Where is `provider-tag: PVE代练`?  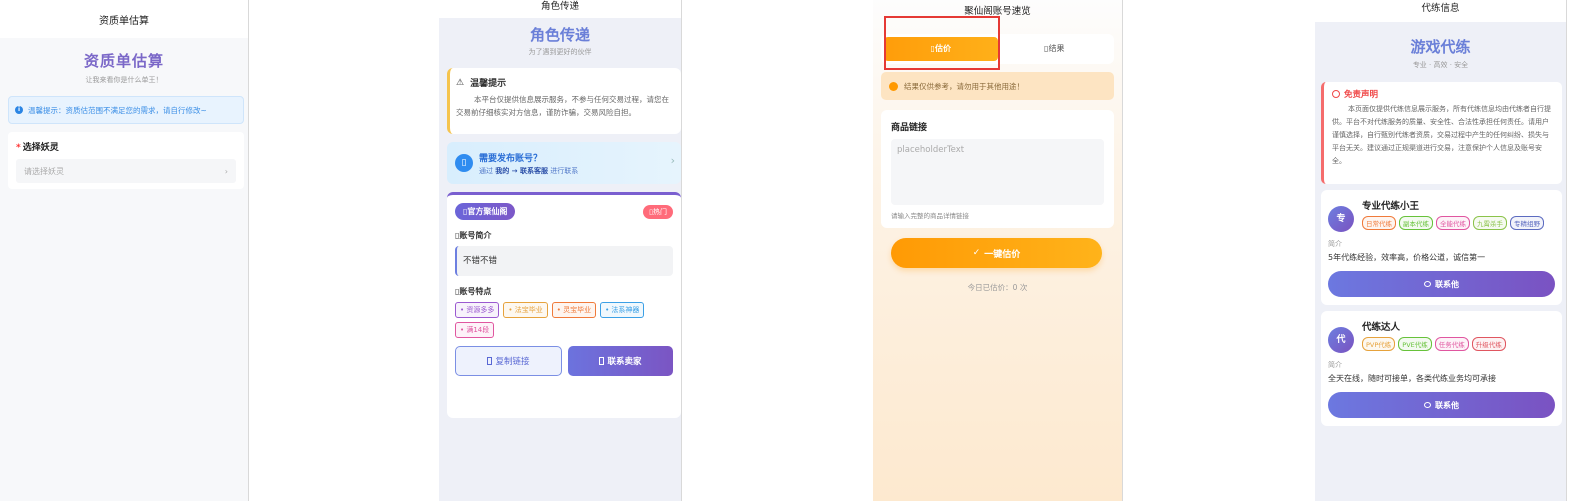
provider-tag: PVE代练 is located at coordinates (1415, 344).